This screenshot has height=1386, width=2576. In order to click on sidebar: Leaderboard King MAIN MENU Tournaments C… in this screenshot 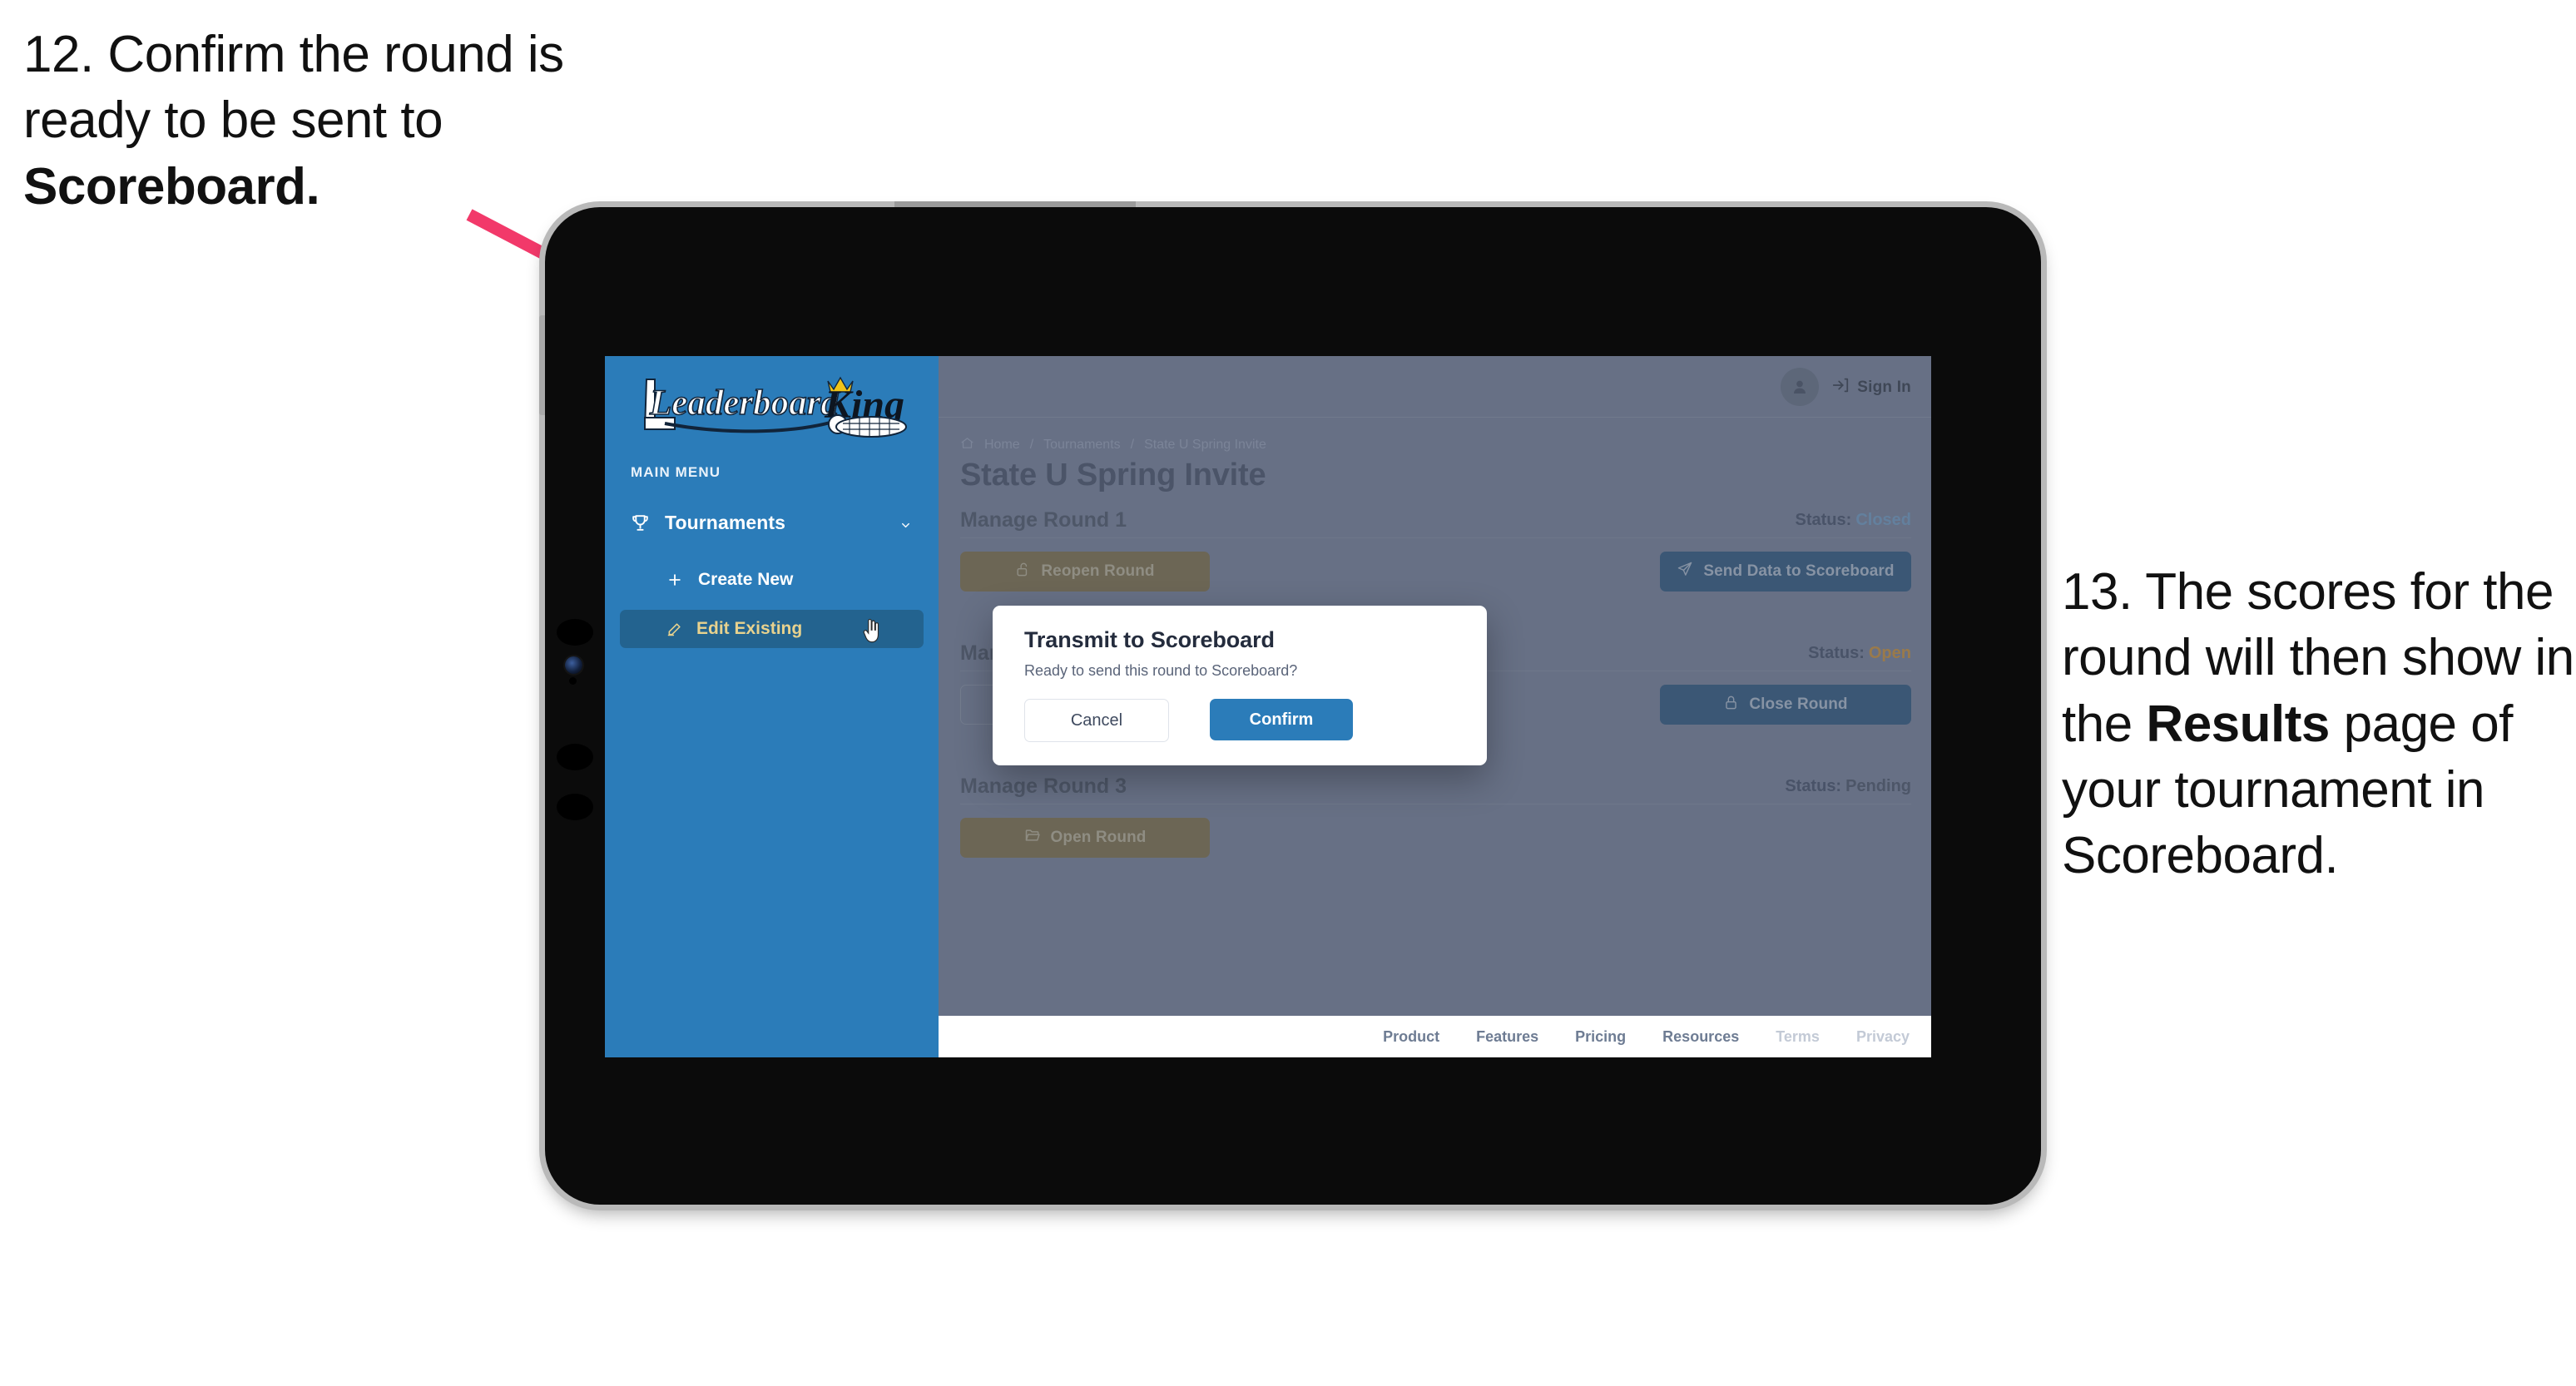, I will do `click(772, 706)`.